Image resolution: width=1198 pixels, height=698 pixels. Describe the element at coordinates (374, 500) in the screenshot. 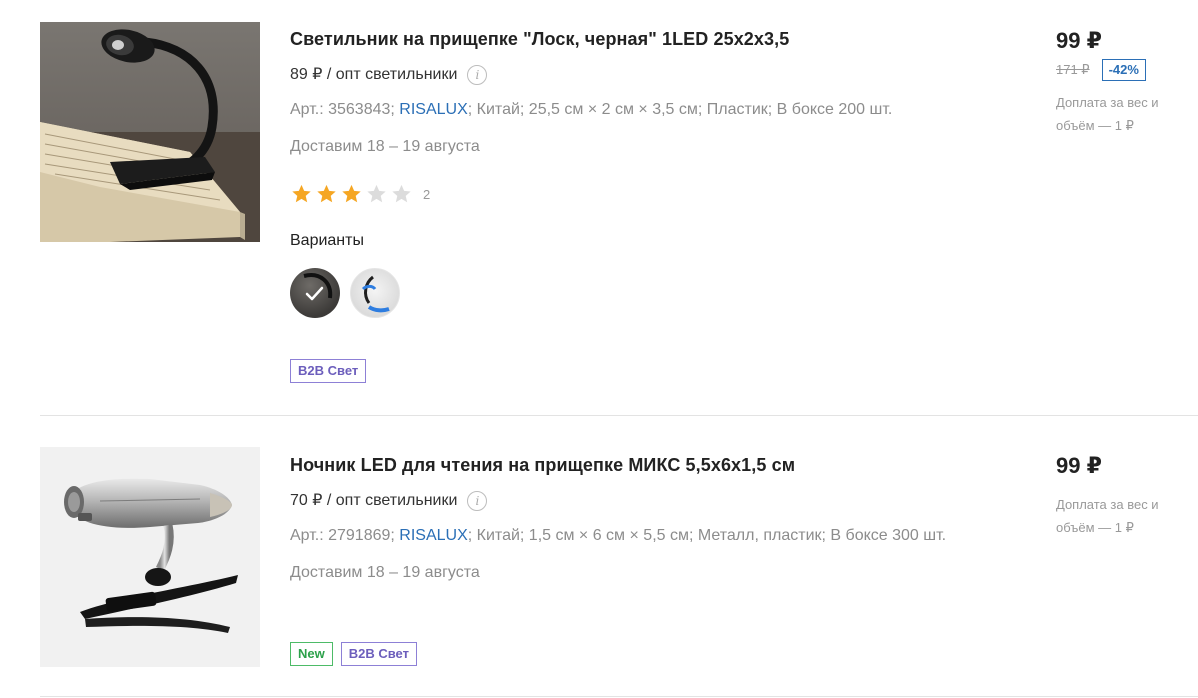

I see `unit-price-text: 70 ₽ / опт светильники` at that location.